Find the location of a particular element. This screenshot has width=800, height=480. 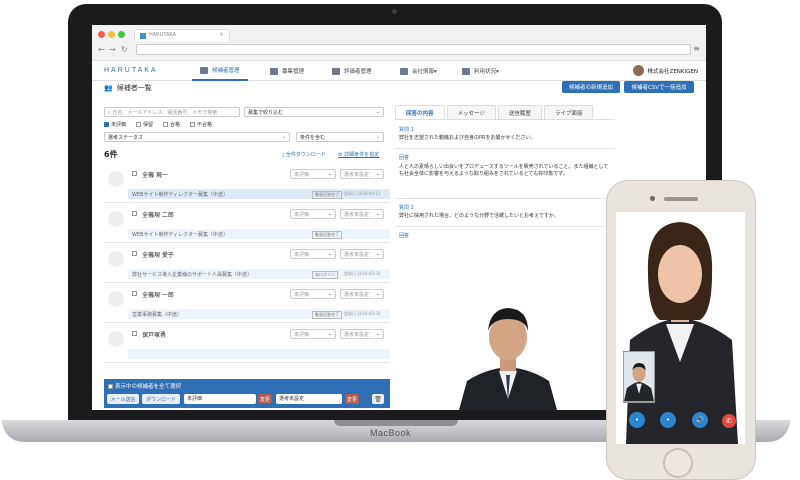

candidate-name: 全機現 一郎 is located at coordinates (158, 294).